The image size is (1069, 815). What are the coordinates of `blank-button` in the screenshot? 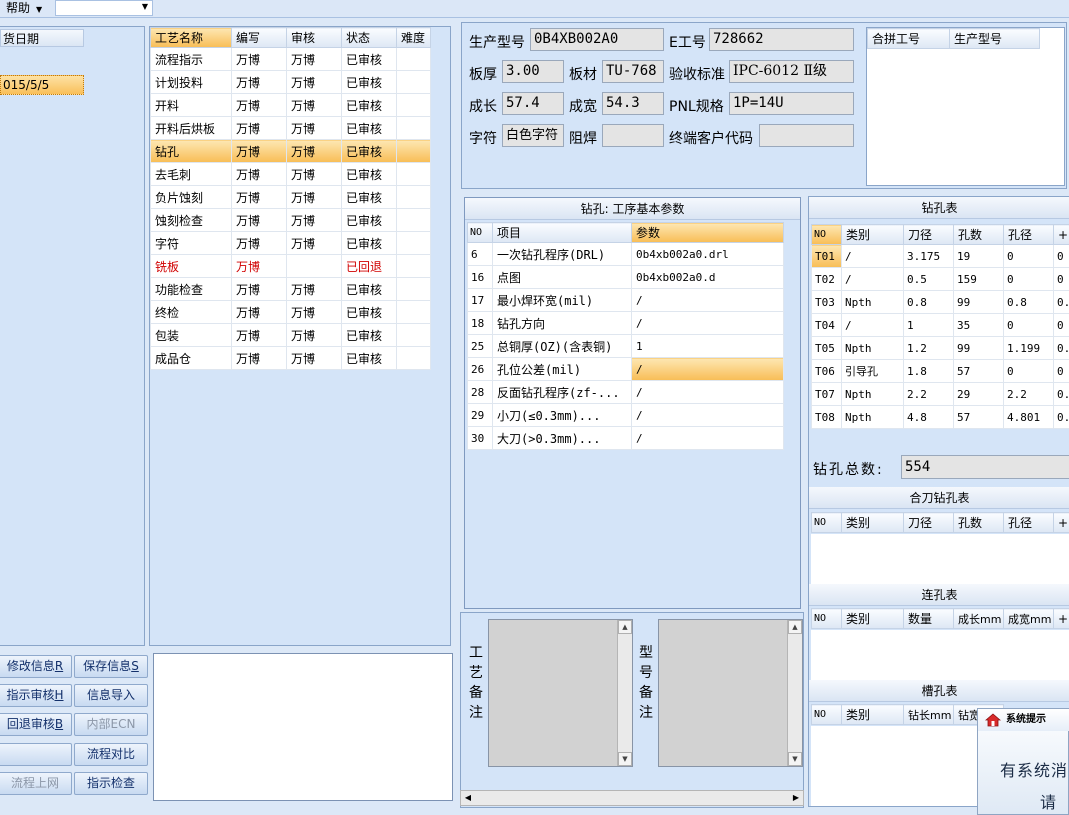 It's located at (36, 754).